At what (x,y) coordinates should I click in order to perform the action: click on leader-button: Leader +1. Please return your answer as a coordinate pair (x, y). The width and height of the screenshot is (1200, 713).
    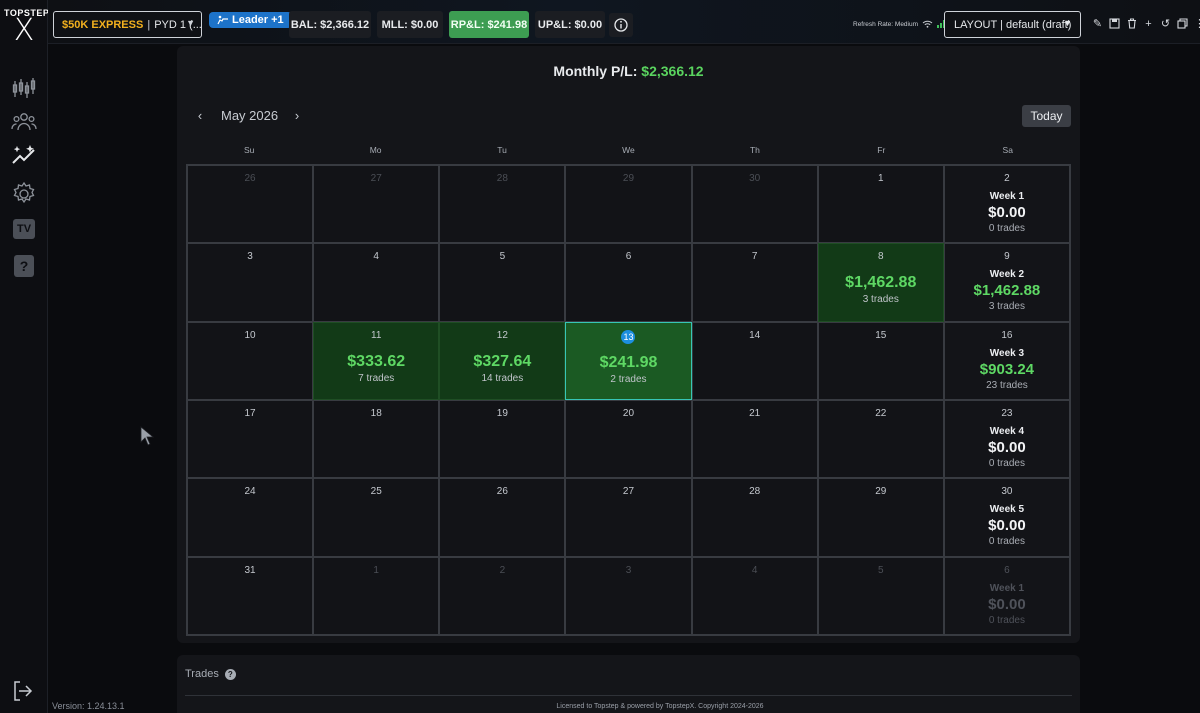
    Looking at the image, I should click on (250, 20).